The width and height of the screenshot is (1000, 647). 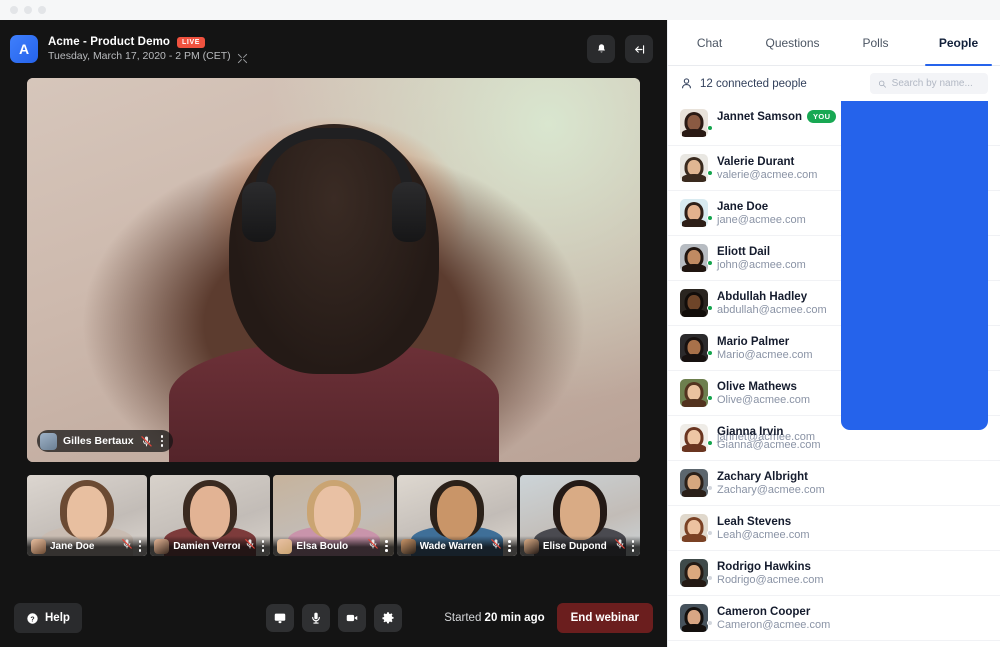 What do you see at coordinates (753, 341) in the screenshot?
I see `person-name: Mario Palmer` at bounding box center [753, 341].